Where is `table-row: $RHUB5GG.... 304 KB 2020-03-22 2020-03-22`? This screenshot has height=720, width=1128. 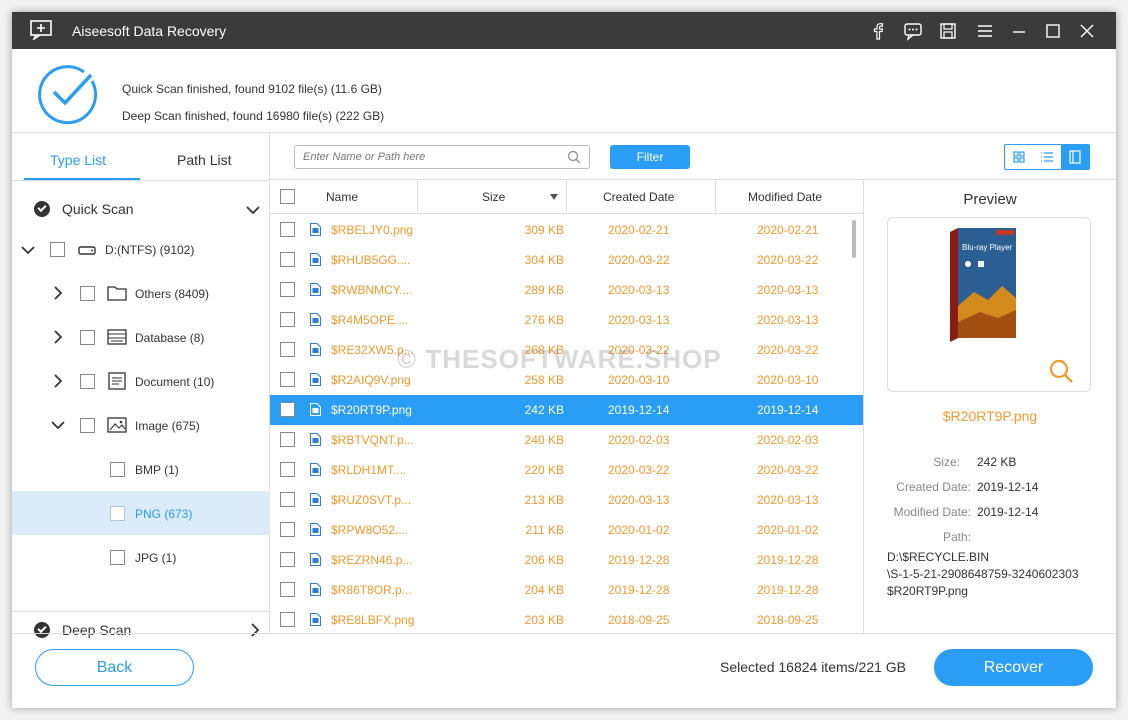 table-row: $RHUB5GG.... 304 KB 2020-03-22 2020-03-22 is located at coordinates (566, 260).